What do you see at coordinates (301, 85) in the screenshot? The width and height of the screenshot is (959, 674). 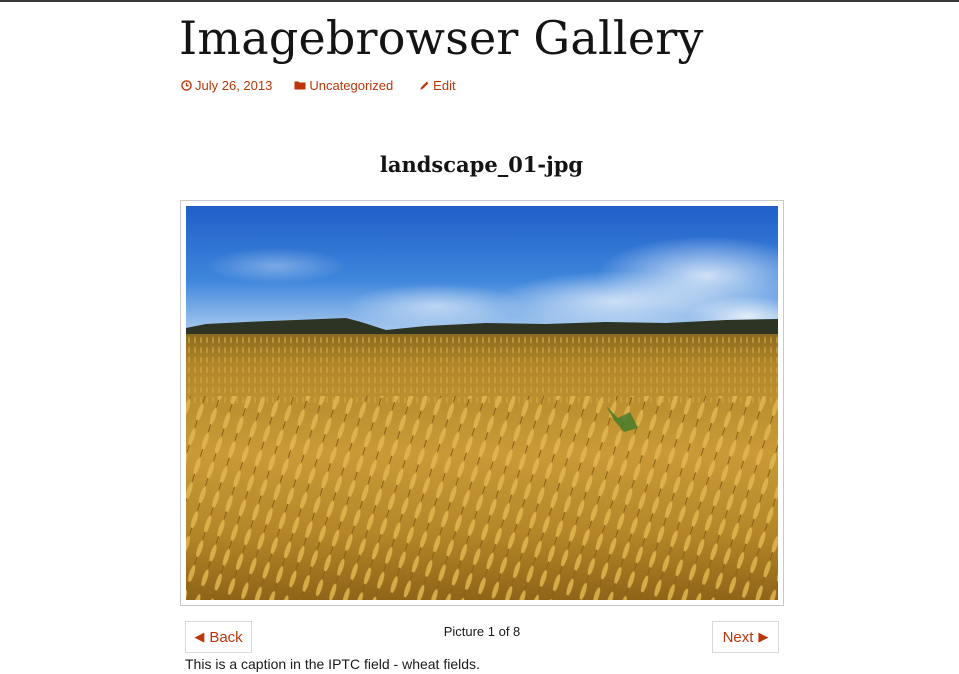 I see `folder-icon` at bounding box center [301, 85].